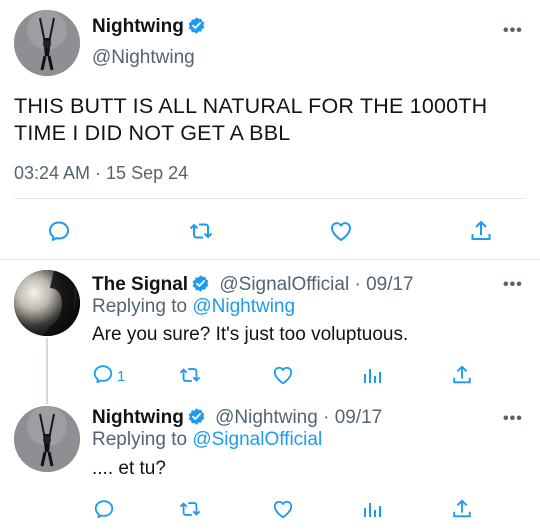 This screenshot has height=531, width=540. I want to click on reply1-text: Are you sure? It's just too voluptuous., so click(250, 334).